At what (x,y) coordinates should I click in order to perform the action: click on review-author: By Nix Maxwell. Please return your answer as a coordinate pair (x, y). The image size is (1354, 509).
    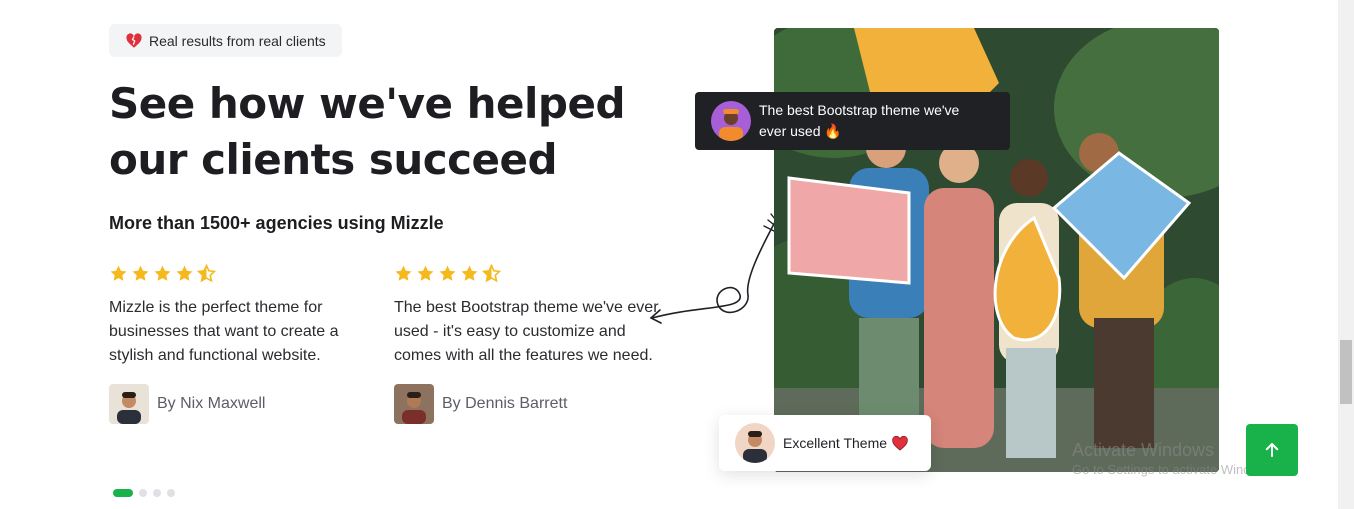
    Looking at the image, I should click on (241, 404).